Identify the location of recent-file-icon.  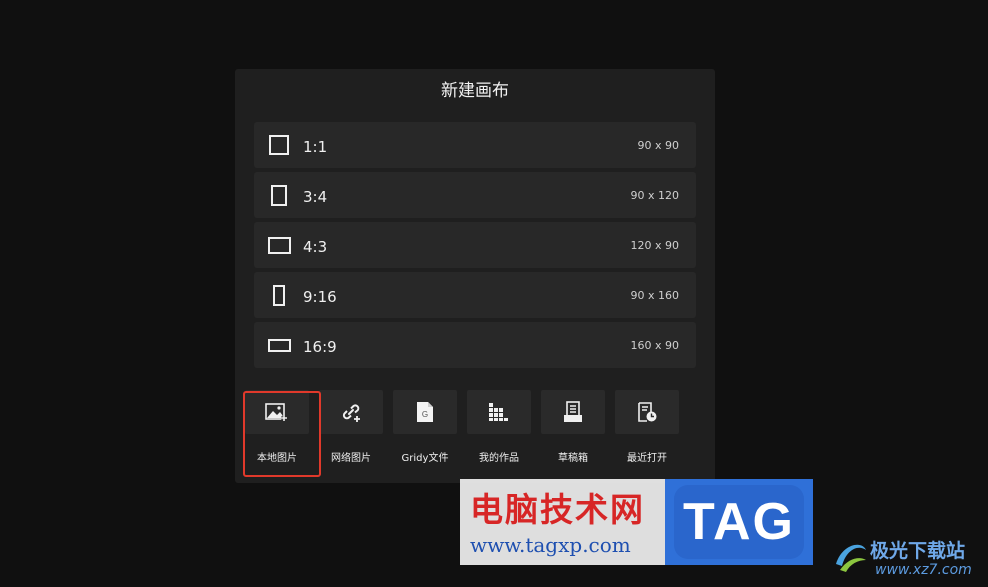
(647, 412).